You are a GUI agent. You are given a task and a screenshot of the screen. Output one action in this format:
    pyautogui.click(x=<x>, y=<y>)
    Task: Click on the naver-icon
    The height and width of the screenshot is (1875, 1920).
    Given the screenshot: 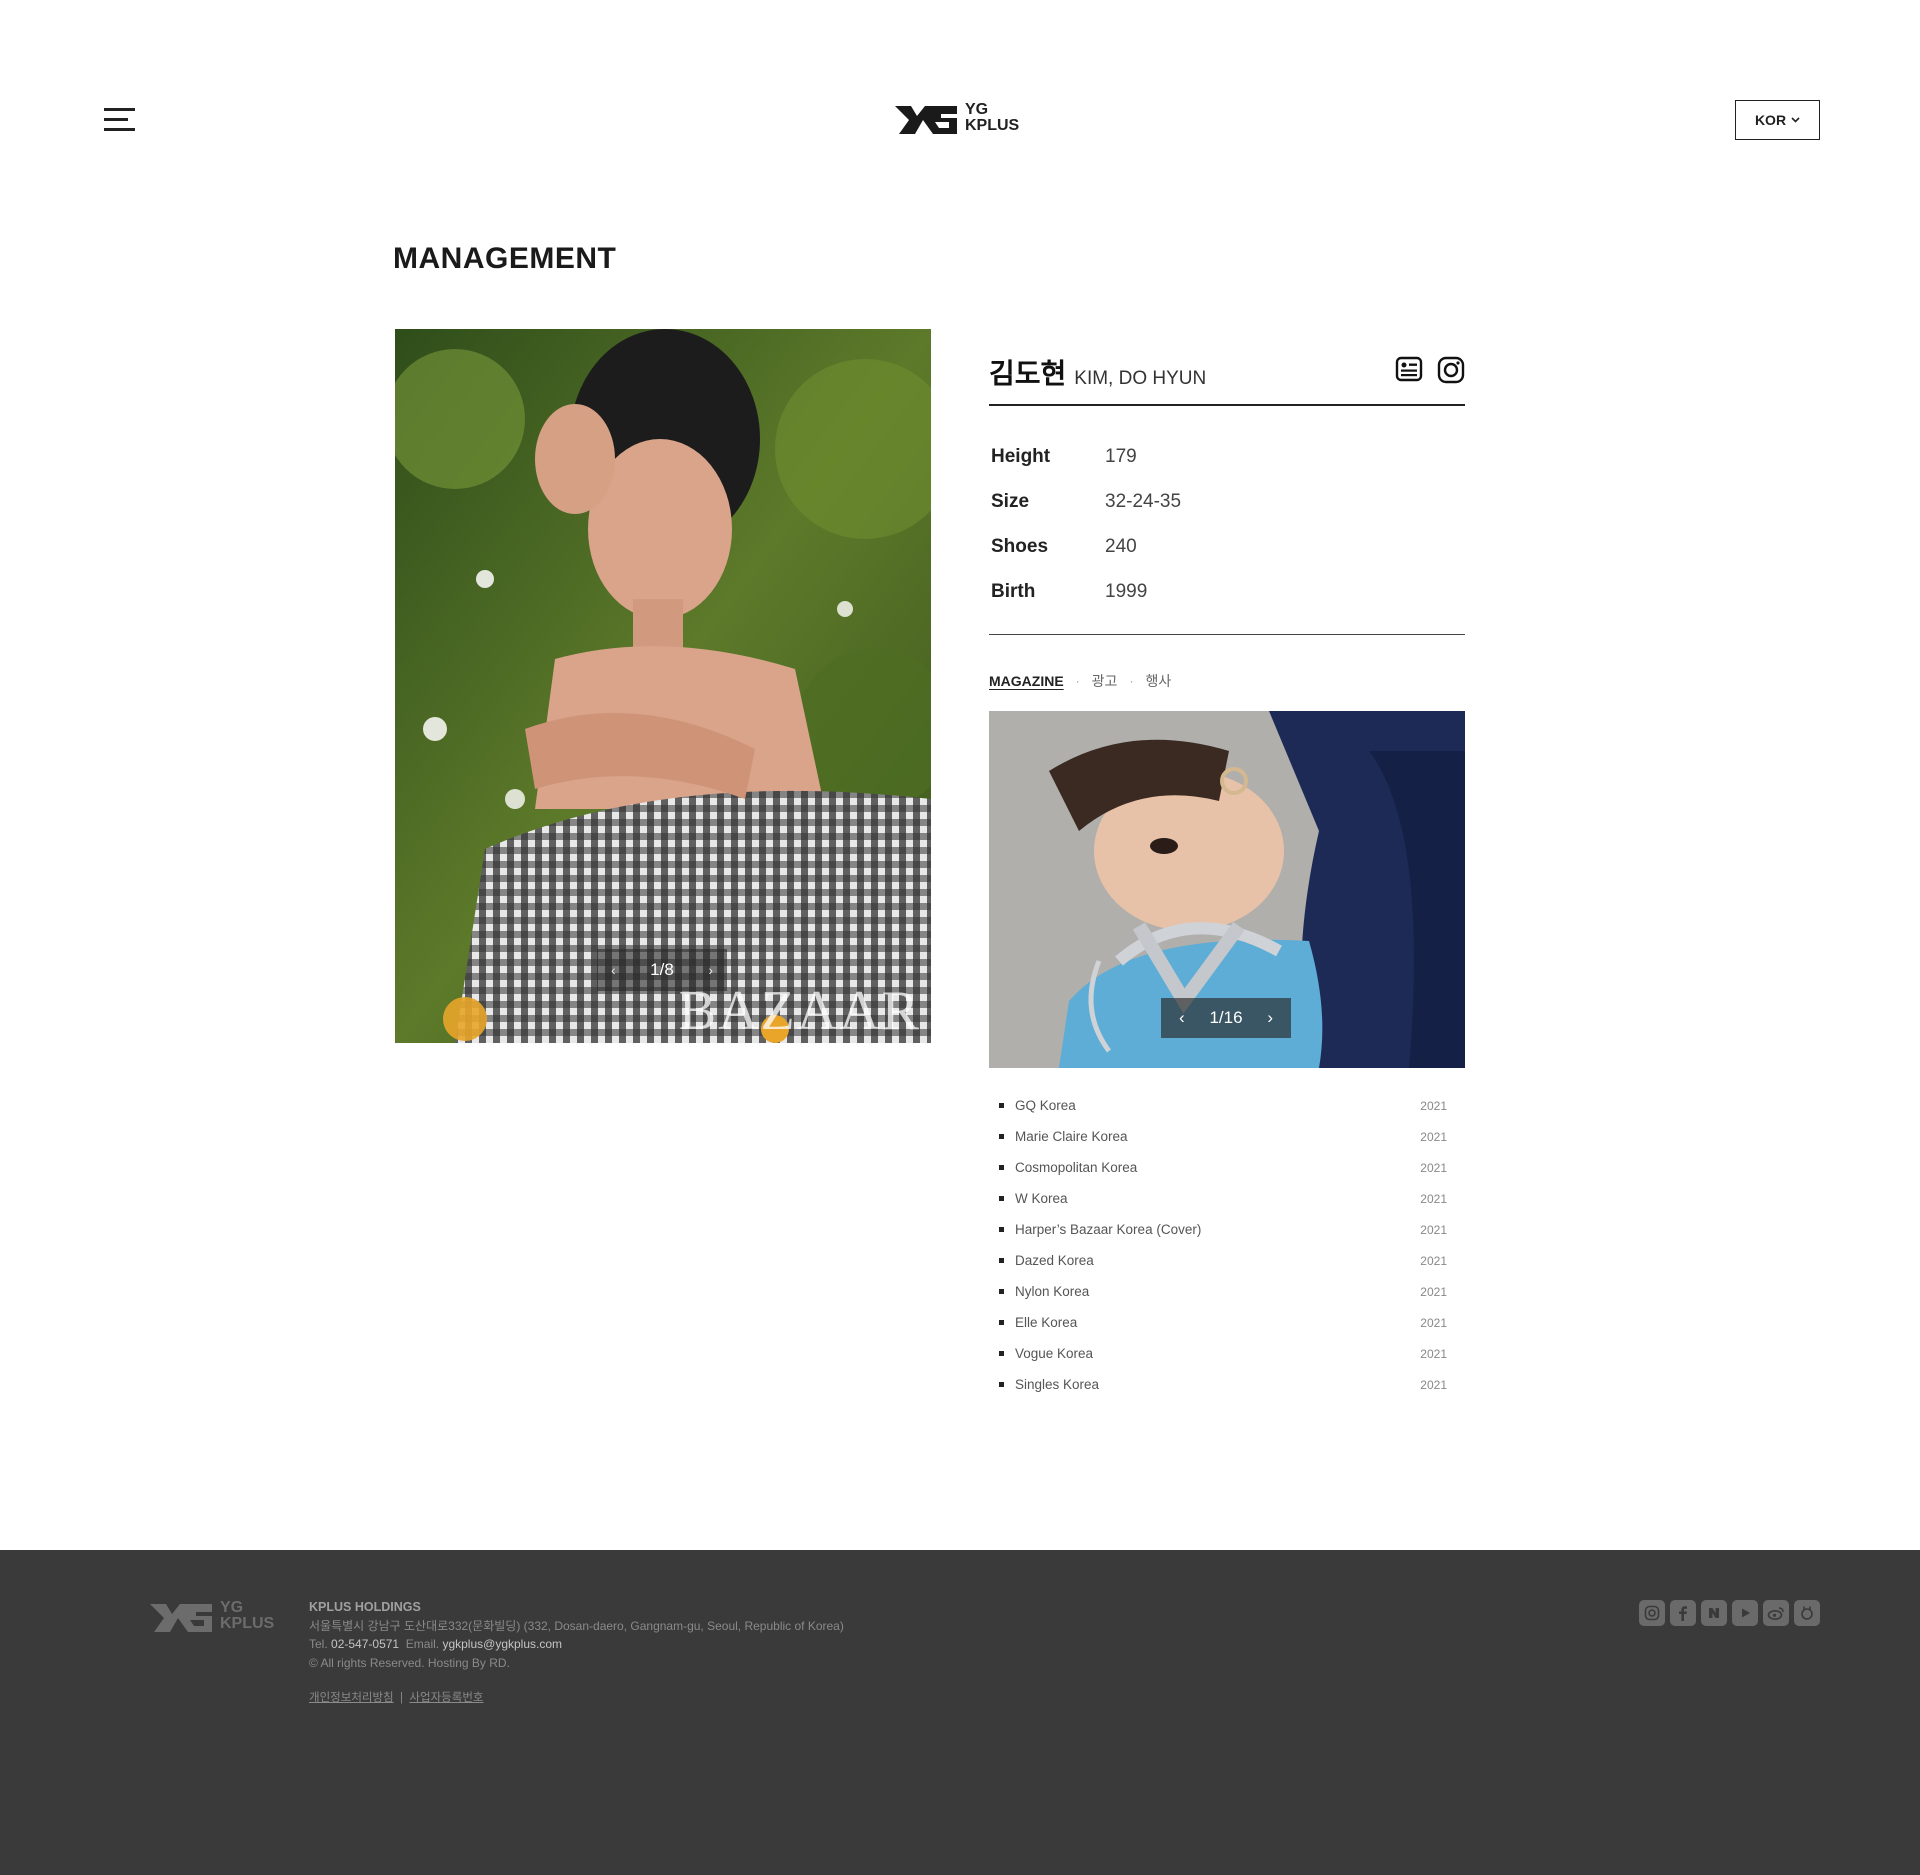 What is the action you would take?
    pyautogui.click(x=1714, y=1613)
    